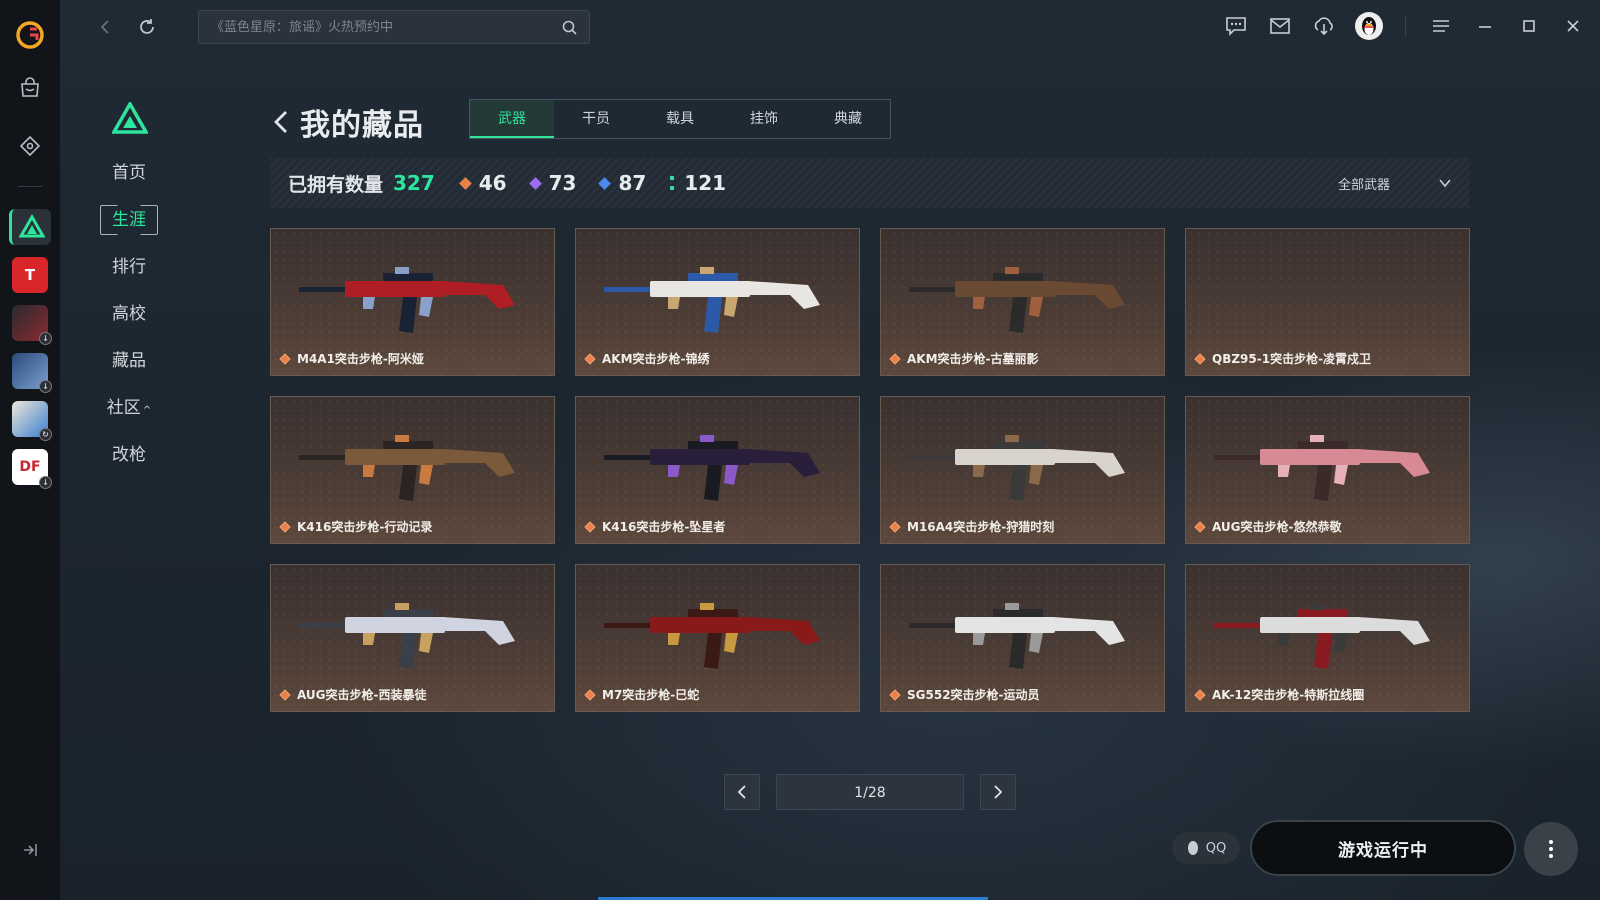  Describe the element at coordinates (30, 35) in the screenshot. I see `app-logo-icon` at that location.